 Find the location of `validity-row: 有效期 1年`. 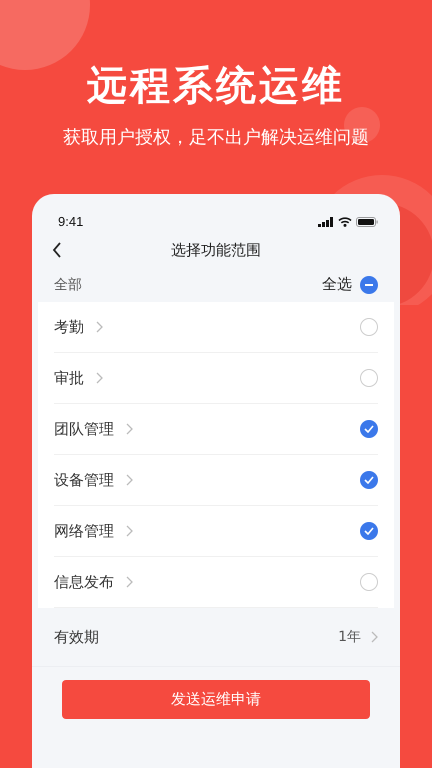

validity-row: 有效期 1年 is located at coordinates (216, 637).